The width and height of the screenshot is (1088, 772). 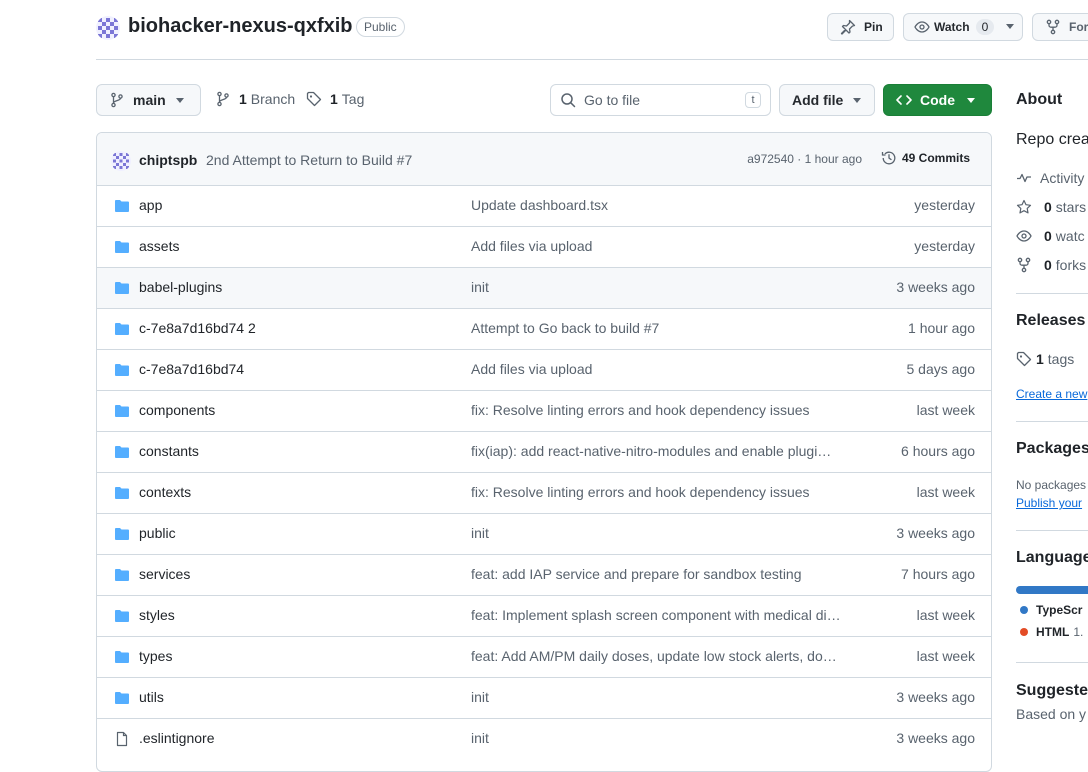 I want to click on code-button: Code, so click(x=937, y=100).